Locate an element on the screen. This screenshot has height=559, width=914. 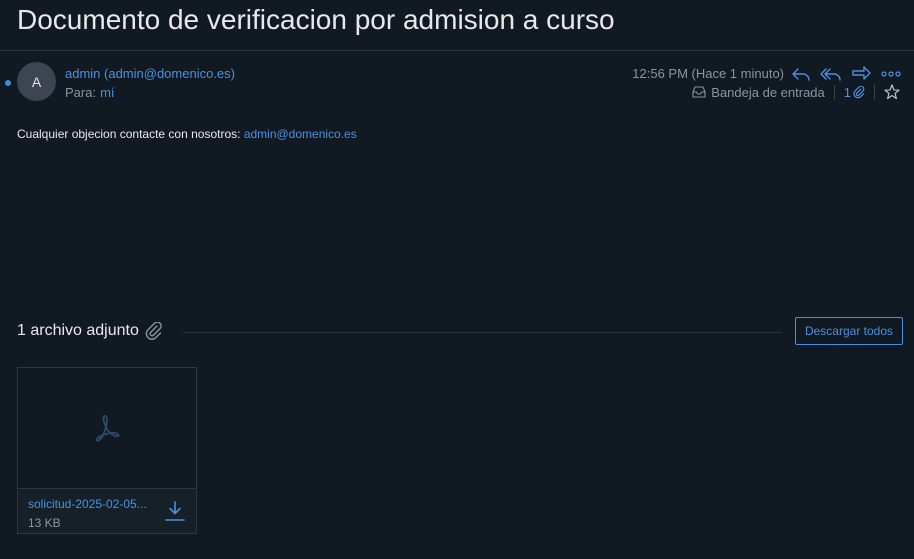
reply-button is located at coordinates (801, 74).